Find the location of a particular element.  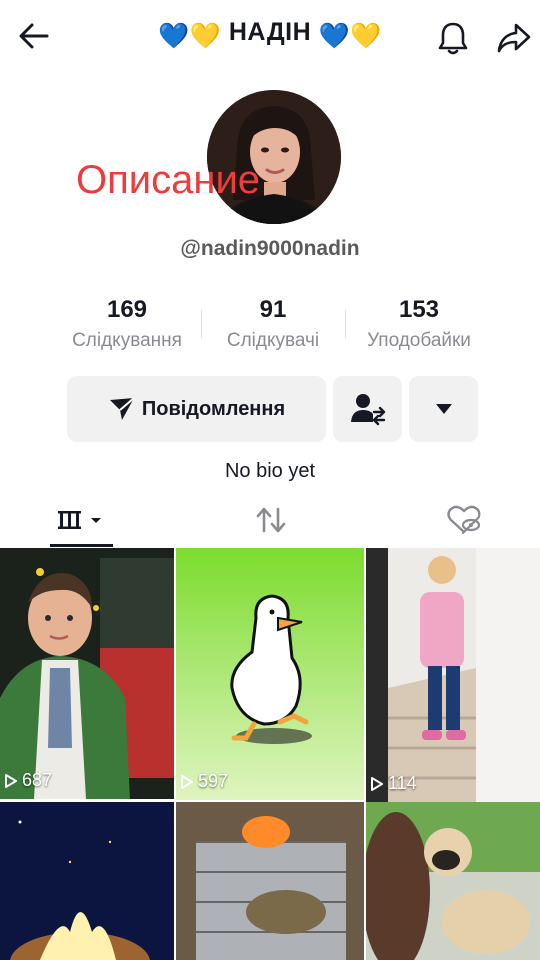

videos-grid-icon is located at coordinates (79, 520).